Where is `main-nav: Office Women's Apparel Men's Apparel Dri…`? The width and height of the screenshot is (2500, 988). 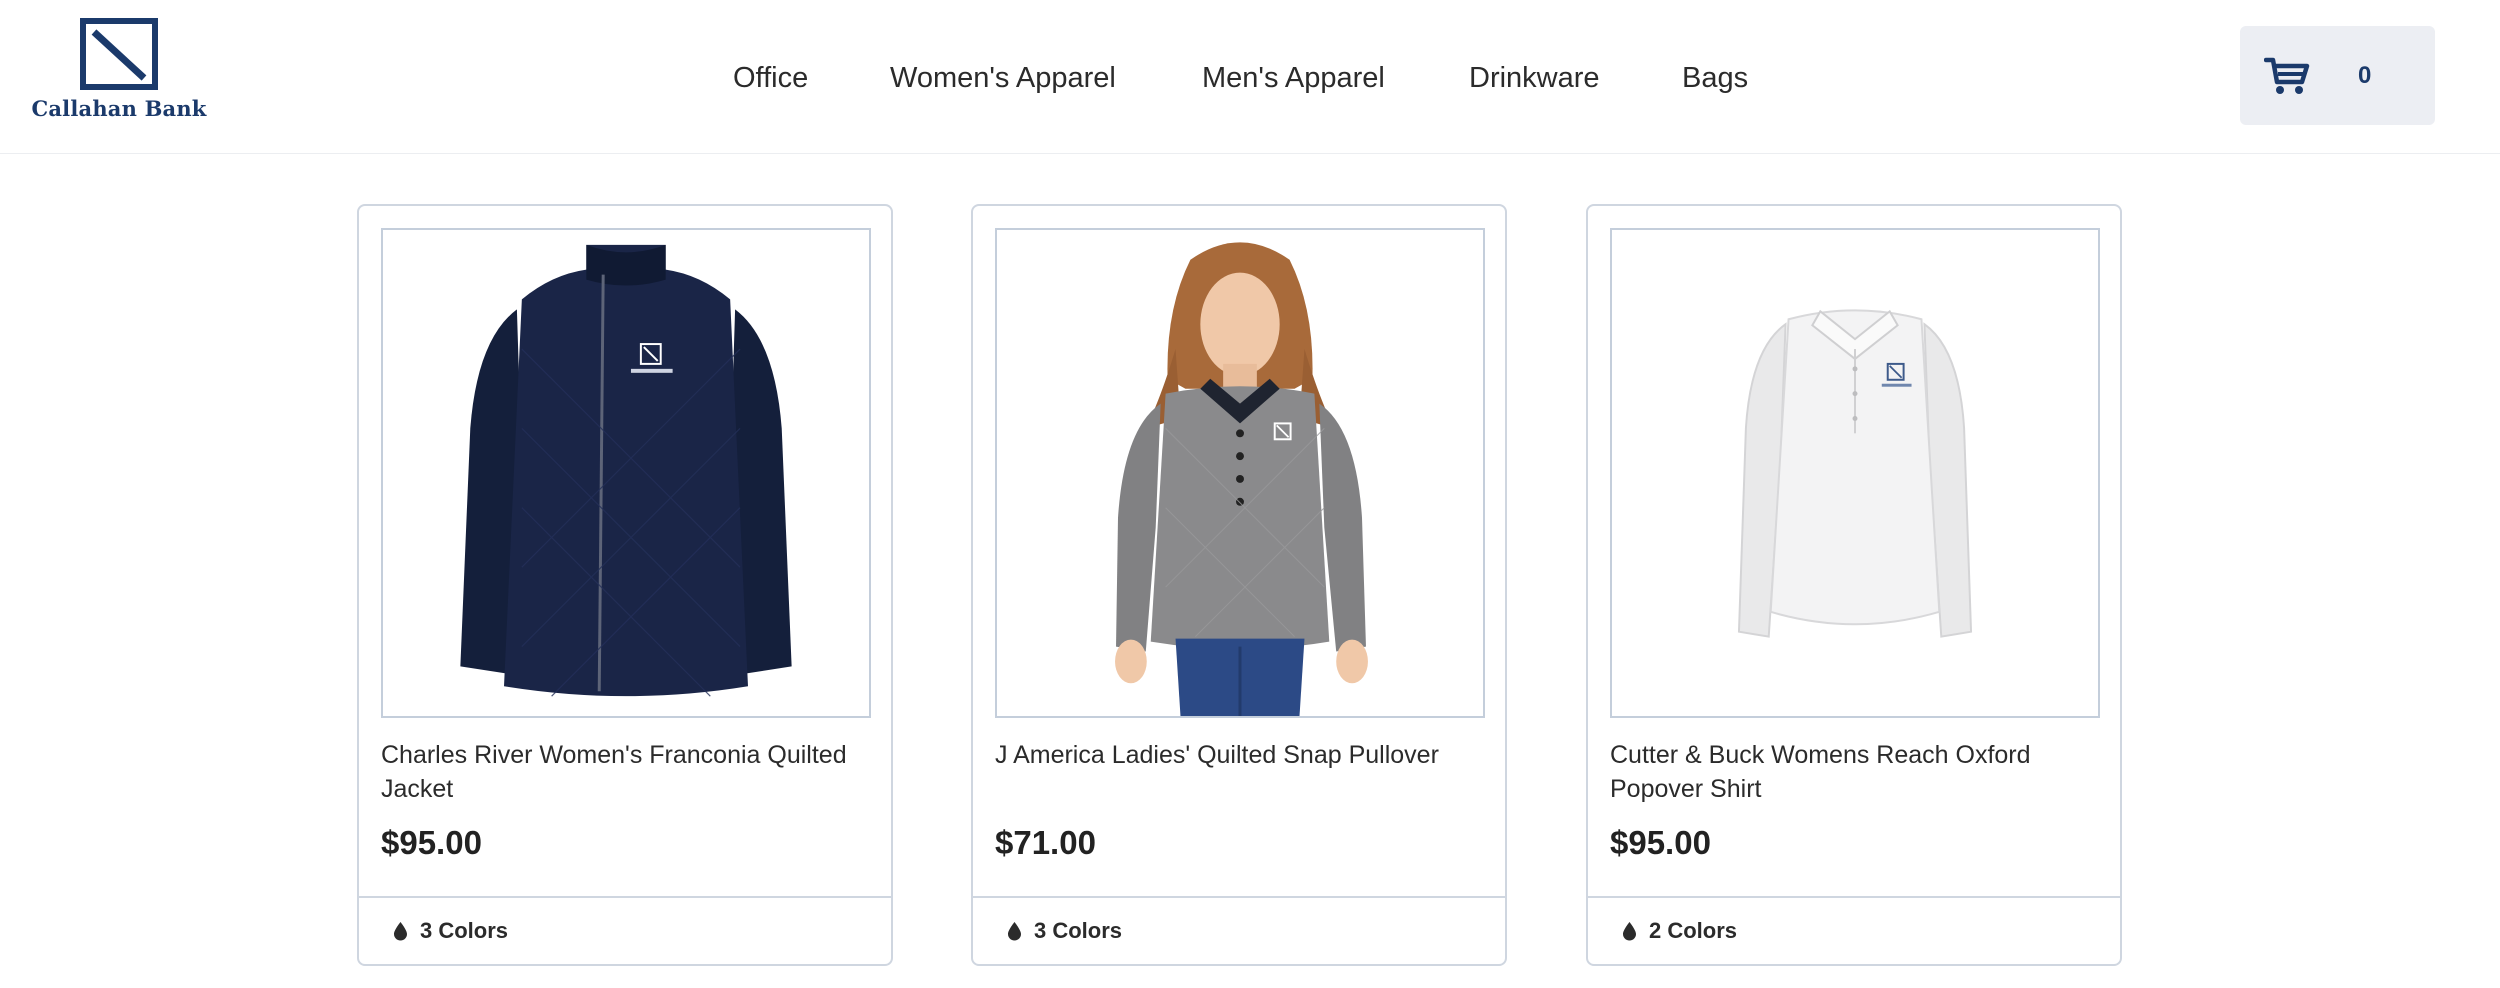 main-nav: Office Women's Apparel Men's Apparel Dri… is located at coordinates (1250, 78).